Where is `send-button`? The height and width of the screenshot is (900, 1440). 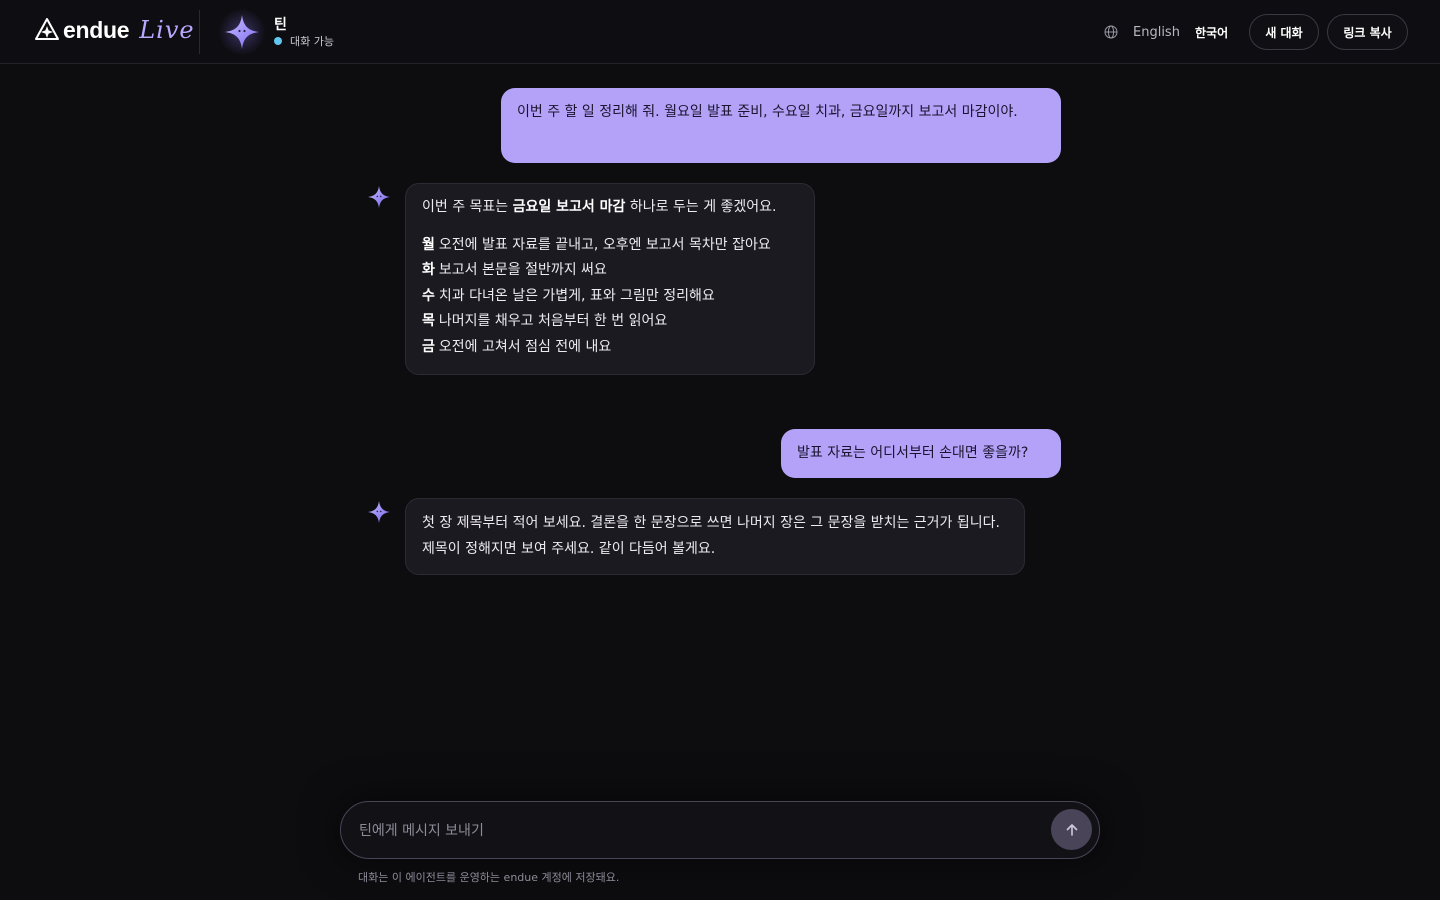 send-button is located at coordinates (1071, 829).